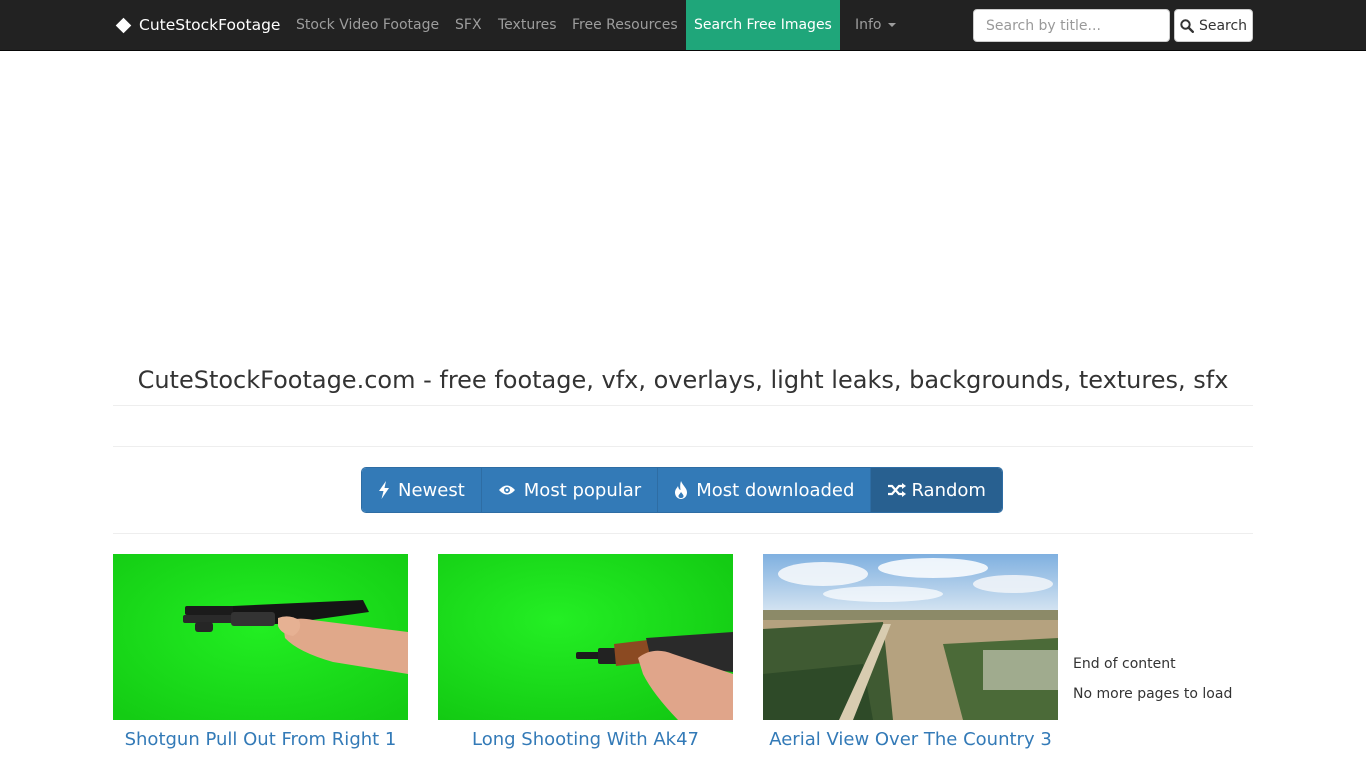 The width and height of the screenshot is (1366, 768). I want to click on footage-card: Shotgun Pull Out From Right 1, so click(260, 652).